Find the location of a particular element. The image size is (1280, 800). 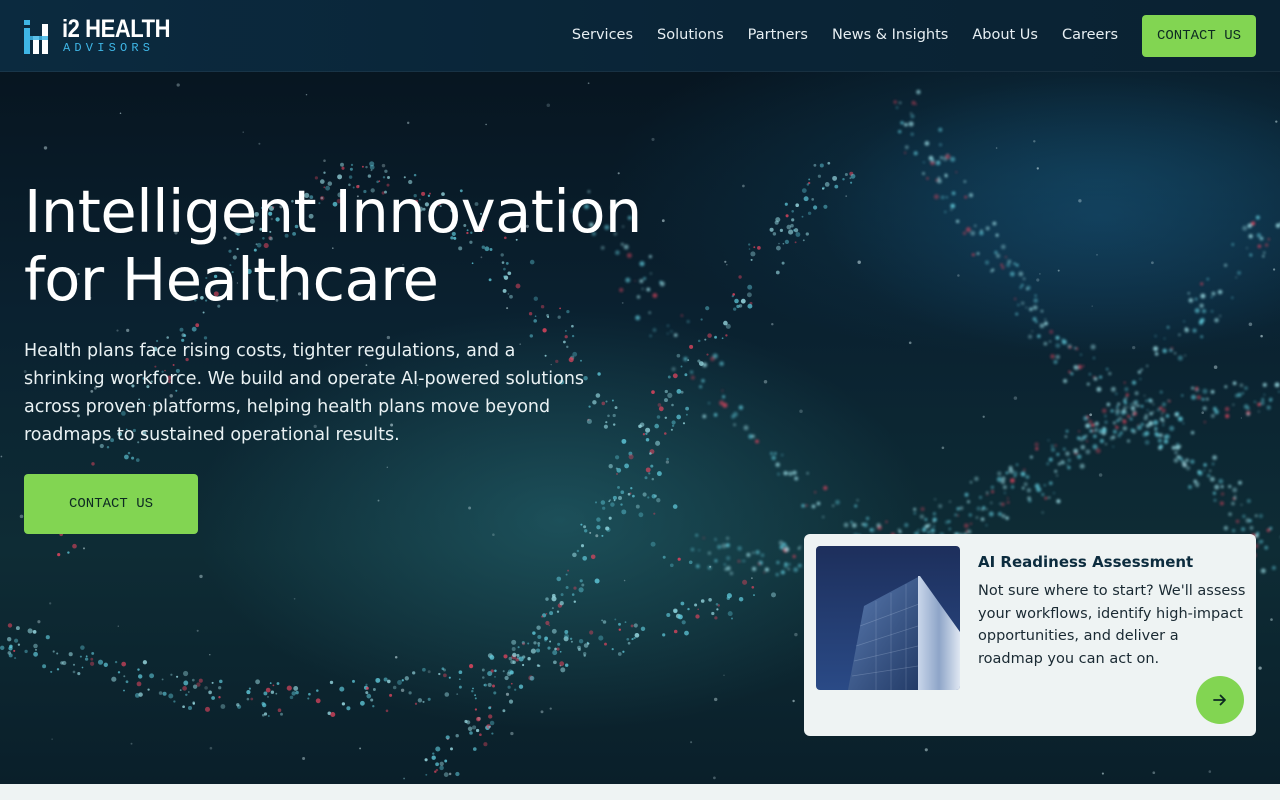

nav-news-insights: News & Insights is located at coordinates (890, 35).